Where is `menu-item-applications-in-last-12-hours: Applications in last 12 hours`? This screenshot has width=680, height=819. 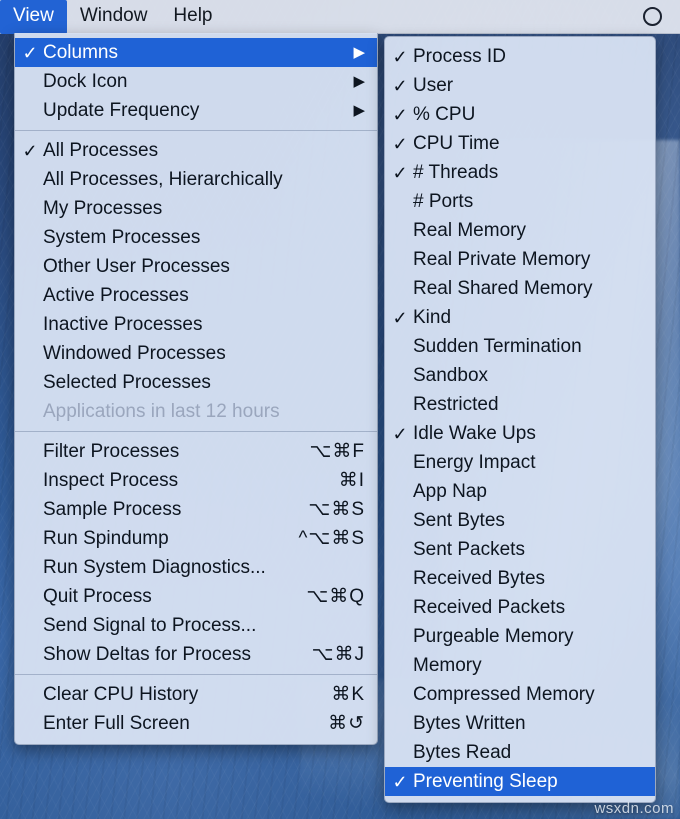
menu-item-applications-in-last-12-hours: Applications in last 12 hours is located at coordinates (196, 411).